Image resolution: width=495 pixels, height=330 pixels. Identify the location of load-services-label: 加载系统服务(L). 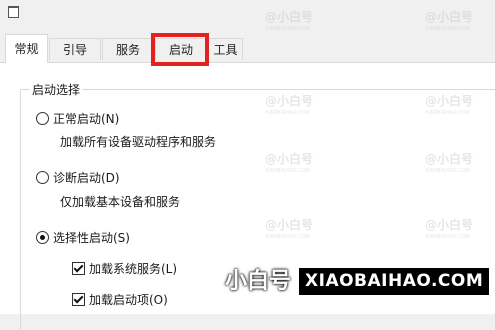
(133, 269).